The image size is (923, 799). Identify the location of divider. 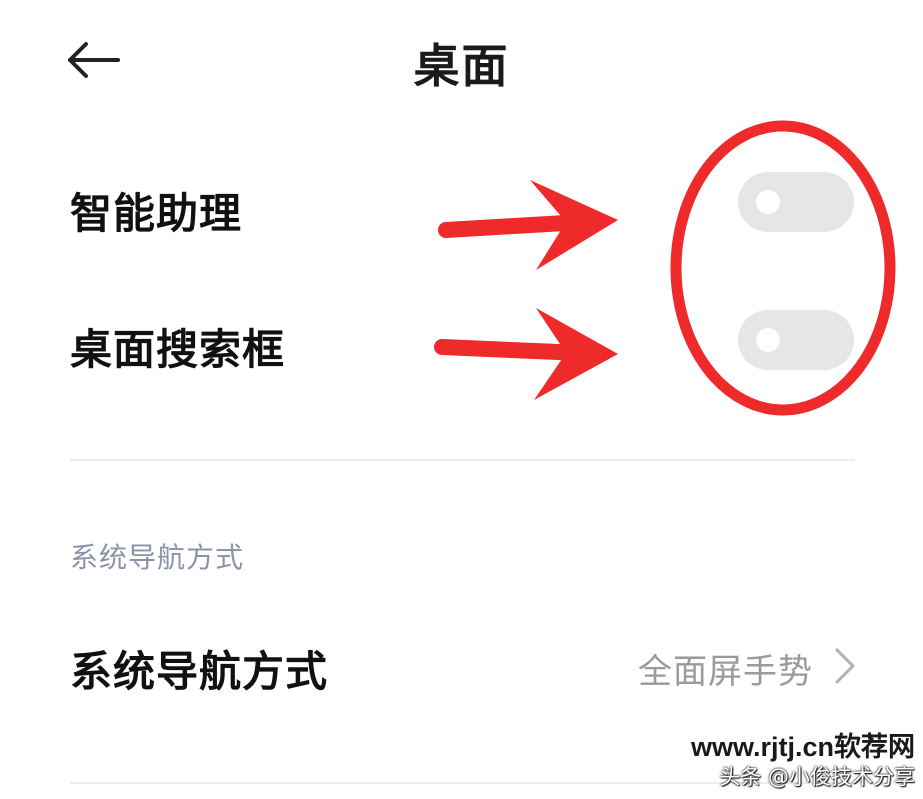
(462, 460).